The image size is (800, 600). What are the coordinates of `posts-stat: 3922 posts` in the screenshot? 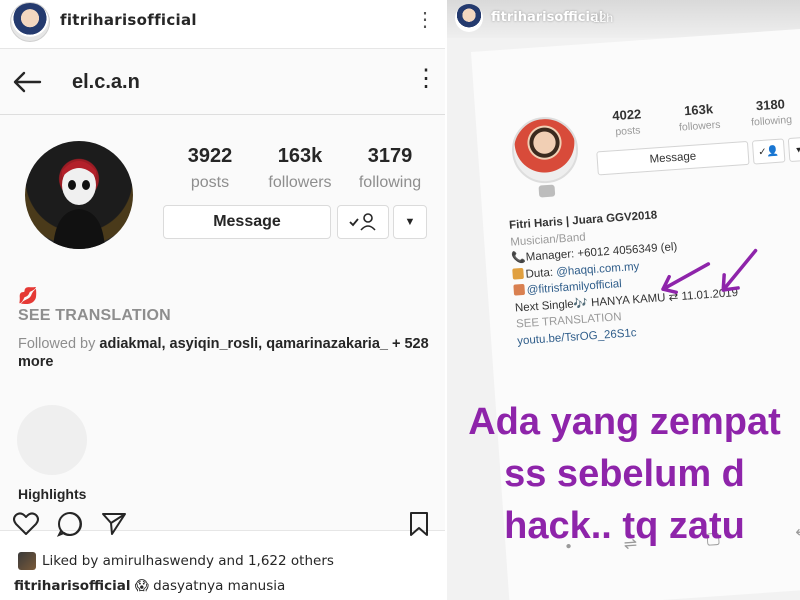 It's located at (210, 168).